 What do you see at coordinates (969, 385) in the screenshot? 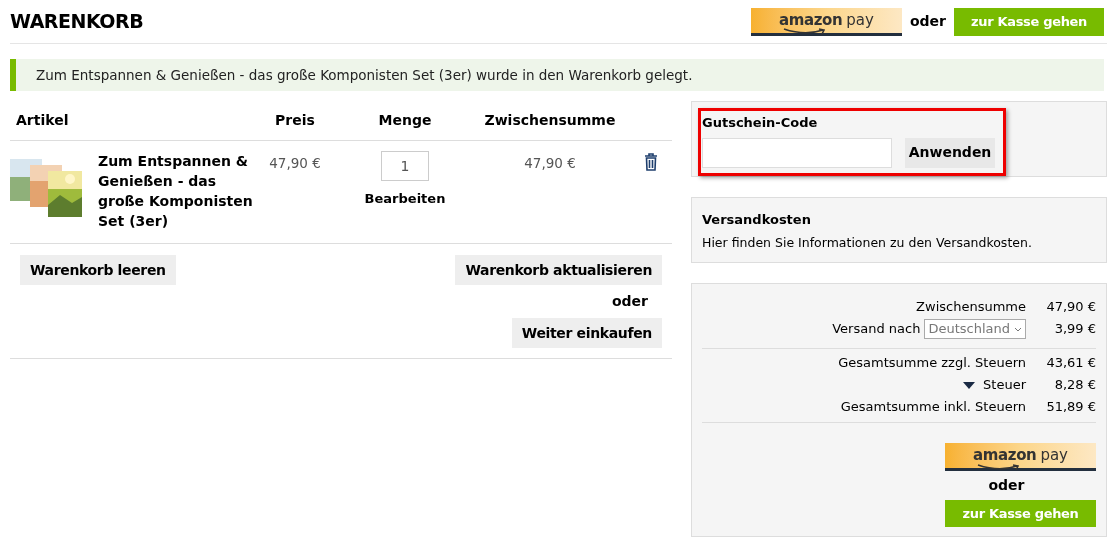
I see `caret-down-icon` at bounding box center [969, 385].